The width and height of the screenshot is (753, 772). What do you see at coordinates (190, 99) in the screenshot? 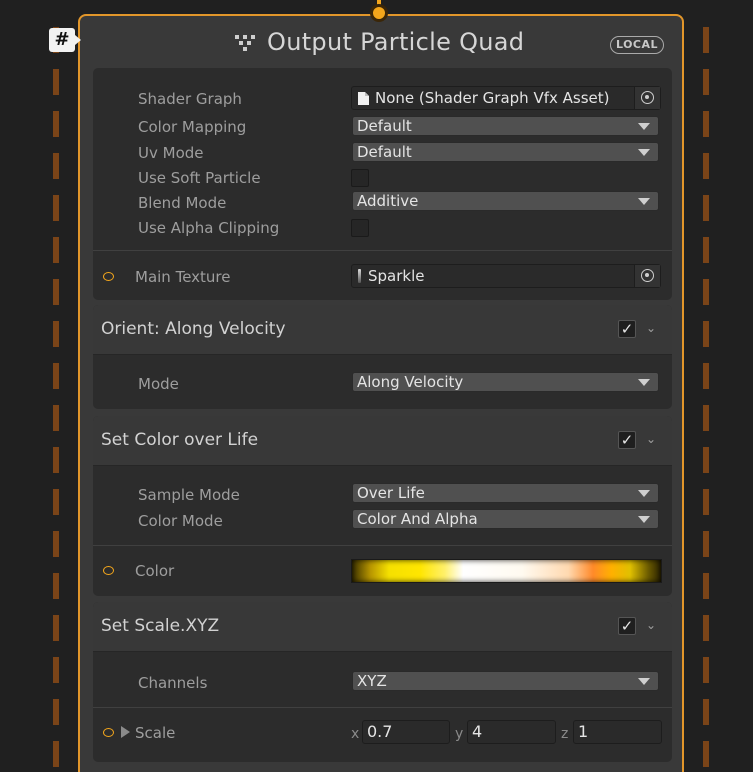
I see `shader-graph-label: Shader Graph` at bounding box center [190, 99].